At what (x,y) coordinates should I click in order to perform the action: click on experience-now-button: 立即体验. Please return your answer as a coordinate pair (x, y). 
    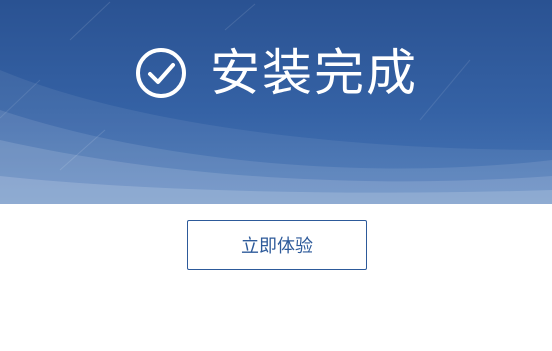
    Looking at the image, I should click on (277, 245).